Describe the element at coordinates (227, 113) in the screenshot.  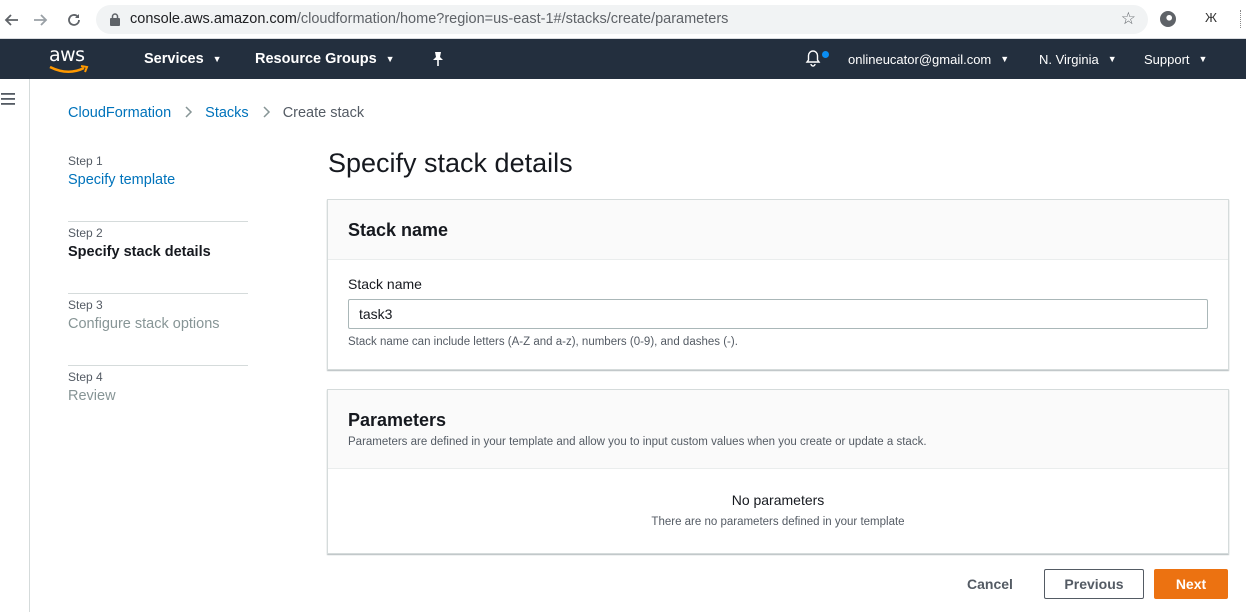
I see `breadcrumb-stacks: Stacks` at that location.